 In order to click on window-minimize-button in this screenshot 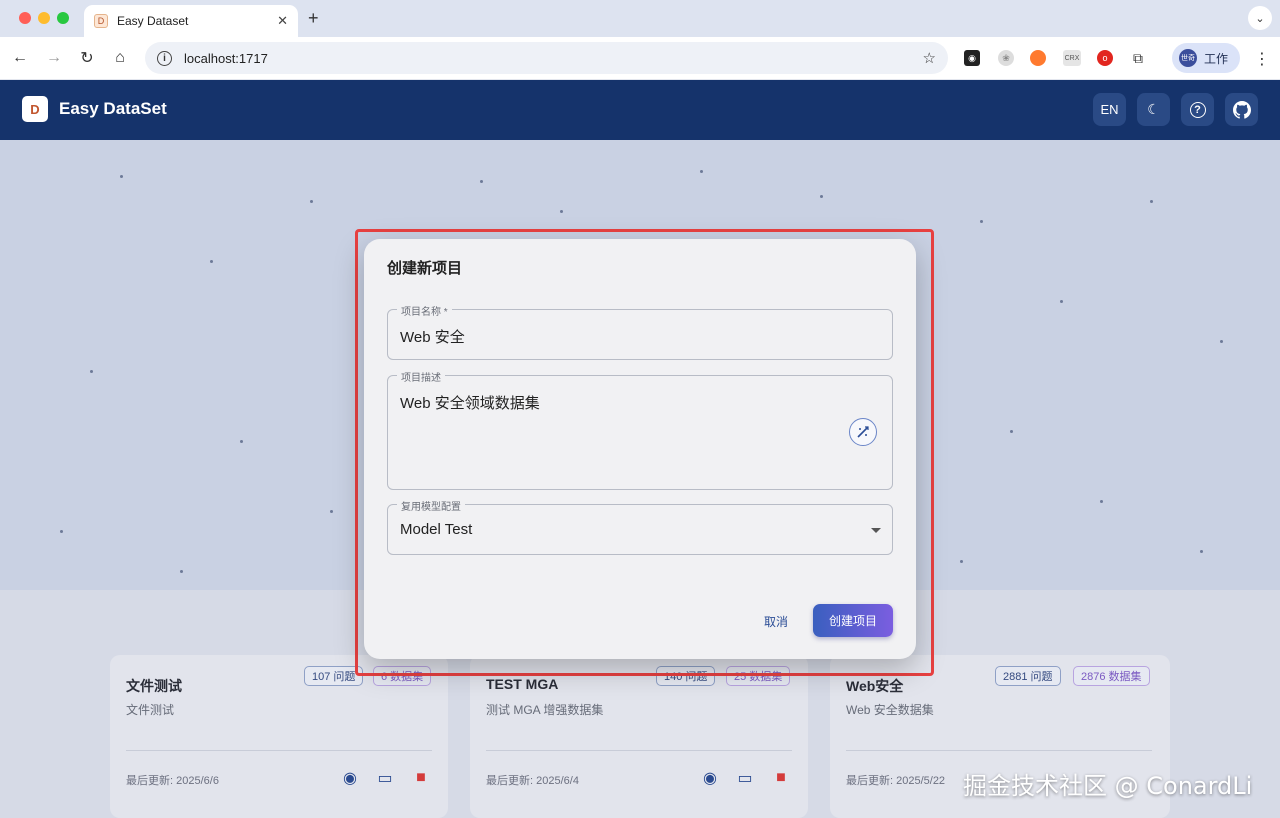, I will do `click(44, 18)`.